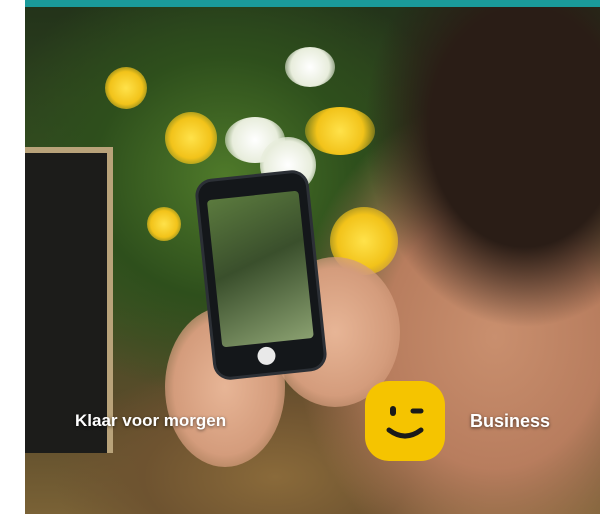 The height and width of the screenshot is (514, 600). I want to click on smartphone, so click(261, 275).